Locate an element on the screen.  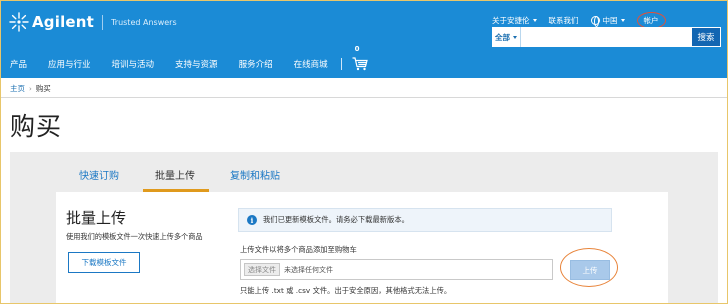
upload-highlight-ring is located at coordinates (589, 267).